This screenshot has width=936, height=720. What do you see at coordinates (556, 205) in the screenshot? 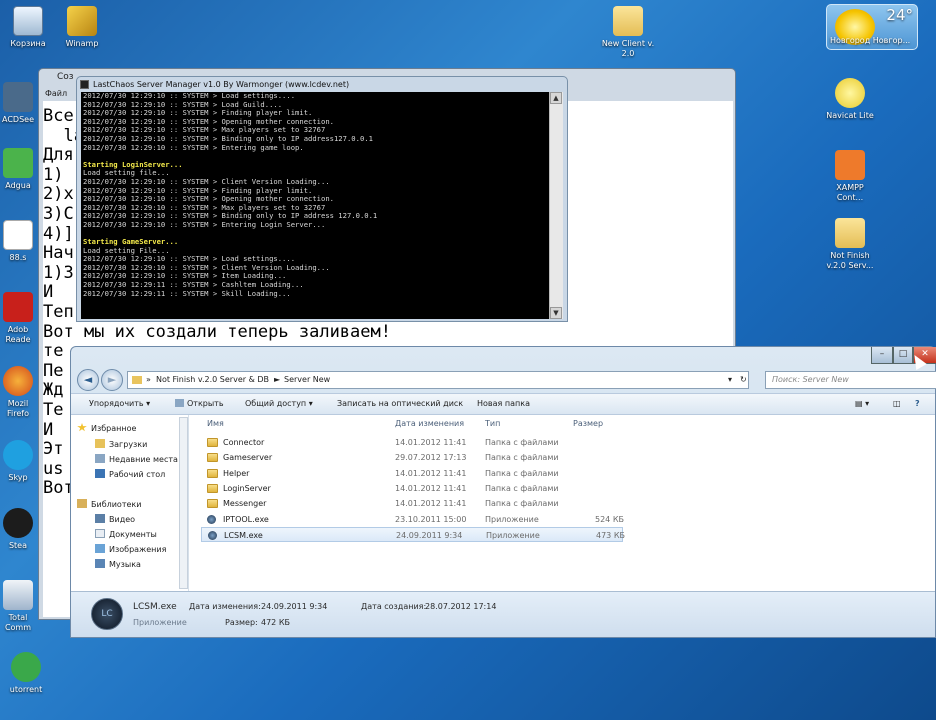
I see `console-scrollbar: ▲ ▼` at bounding box center [556, 205].